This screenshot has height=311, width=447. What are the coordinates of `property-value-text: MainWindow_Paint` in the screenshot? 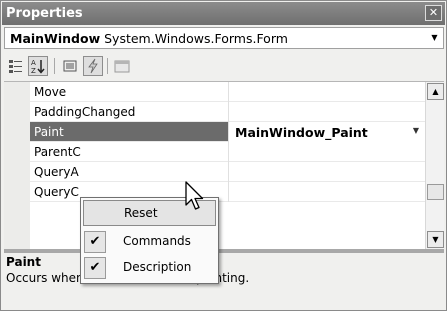 It's located at (301, 132).